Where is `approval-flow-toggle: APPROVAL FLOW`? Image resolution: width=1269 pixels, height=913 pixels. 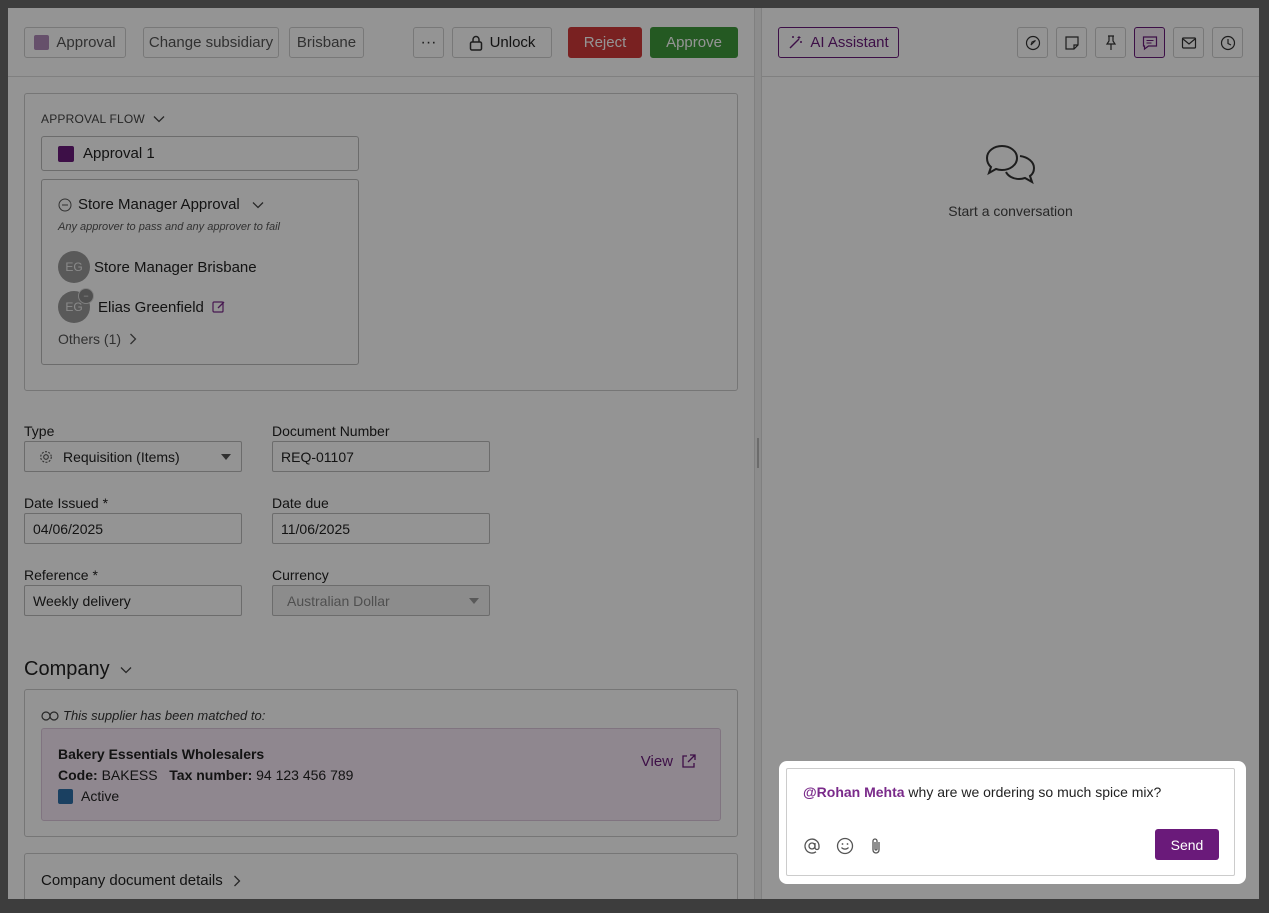 approval-flow-toggle: APPROVAL FLOW is located at coordinates (103, 119).